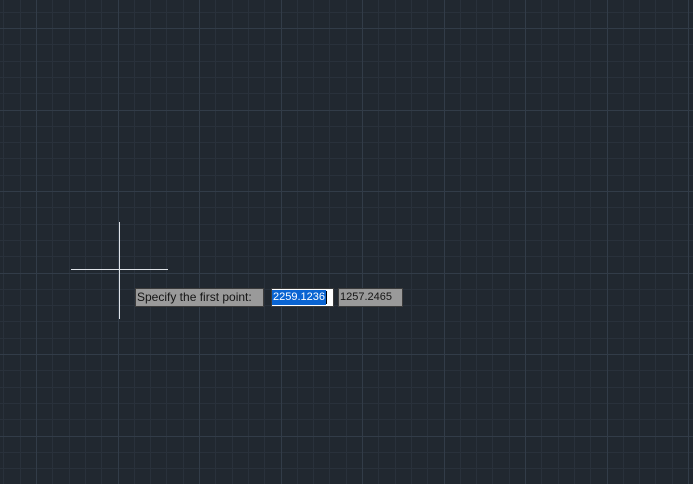 The width and height of the screenshot is (693, 484). Describe the element at coordinates (119, 270) in the screenshot. I see `crosshair-vertical-line` at that location.